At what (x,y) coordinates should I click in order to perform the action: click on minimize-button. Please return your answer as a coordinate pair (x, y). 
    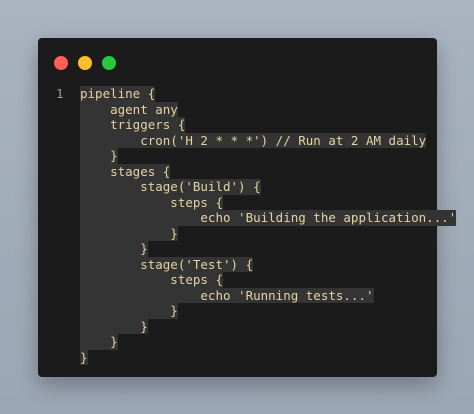
    Looking at the image, I should click on (85, 63).